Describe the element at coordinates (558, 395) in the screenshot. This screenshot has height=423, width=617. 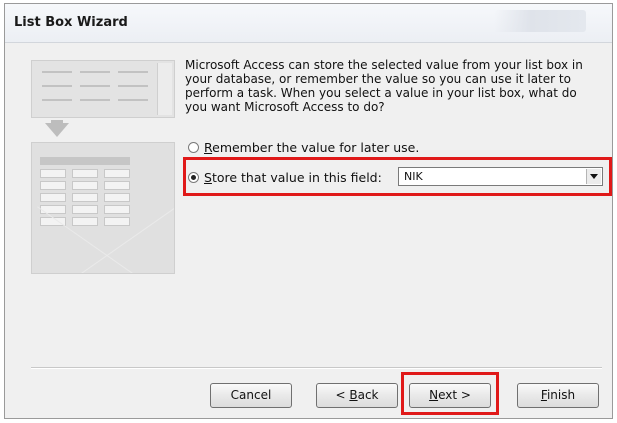
I see `finish-button: Finish` at that location.